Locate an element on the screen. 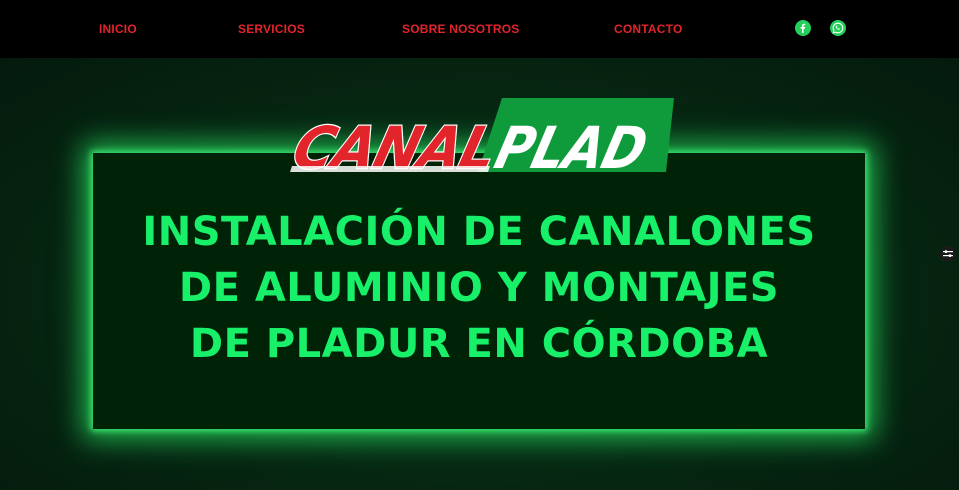  canalplad-logo: CANAL PLAD is located at coordinates (479, 137).